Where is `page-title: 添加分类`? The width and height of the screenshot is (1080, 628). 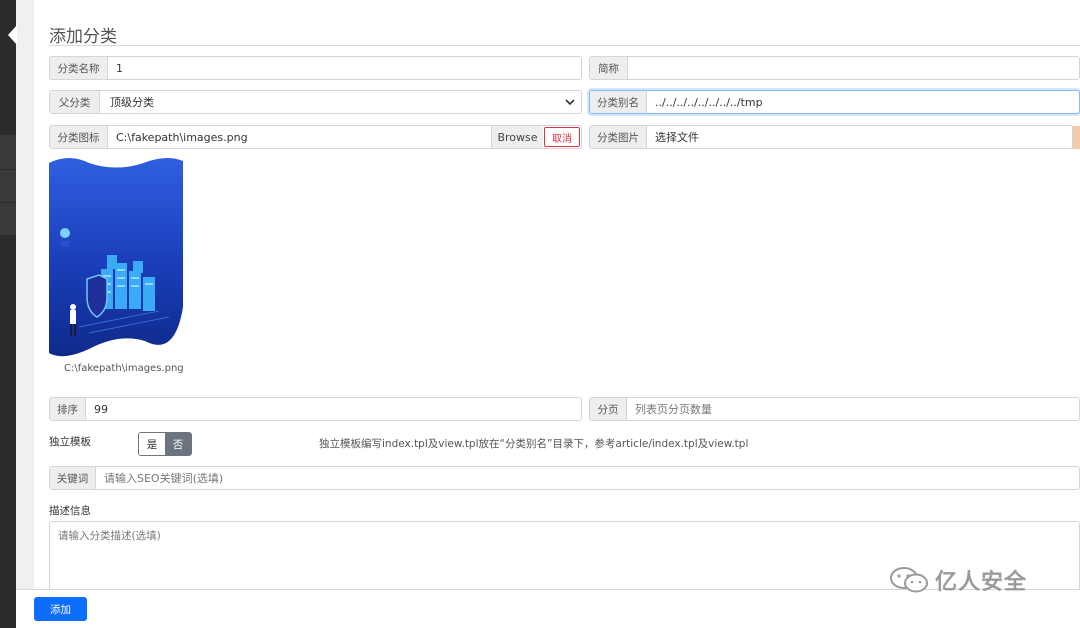
page-title: 添加分类 is located at coordinates (83, 37).